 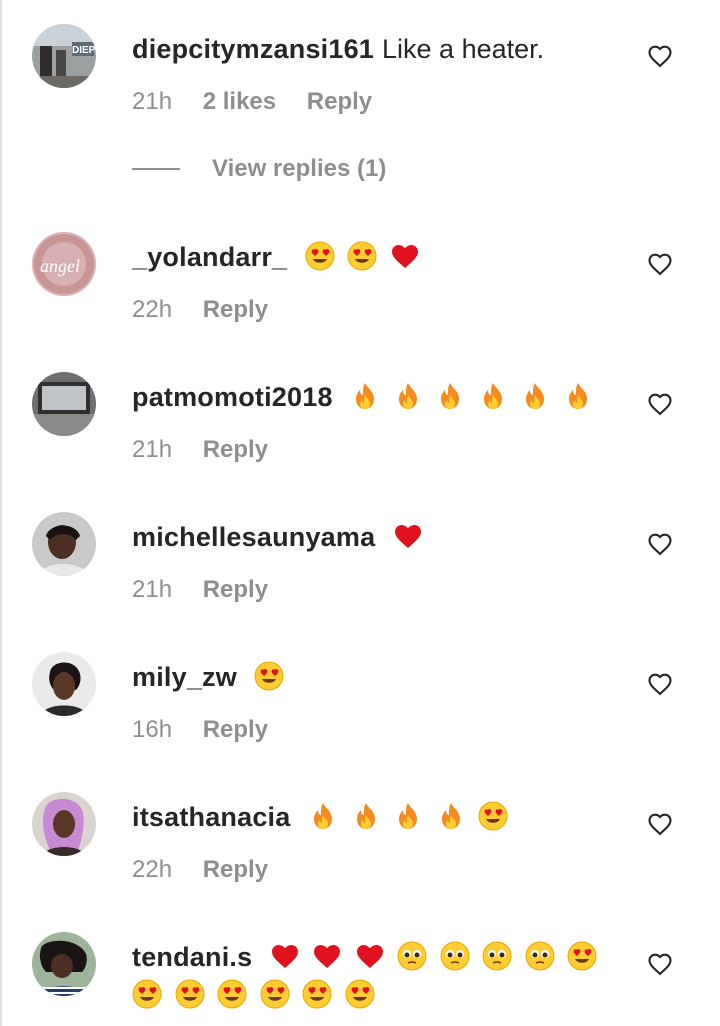 I want to click on comment-username: michellesaunyama, so click(x=253, y=537).